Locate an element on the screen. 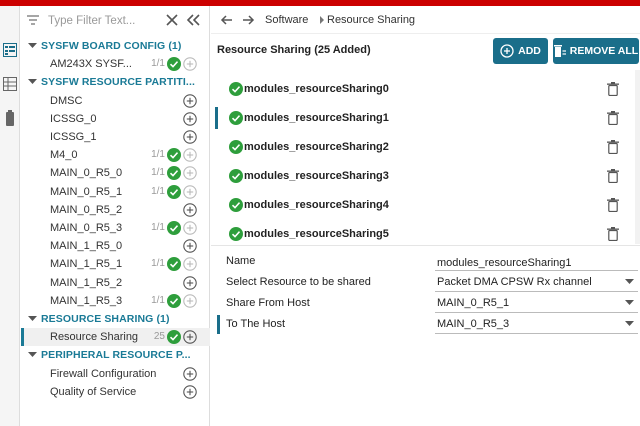 Image resolution: width=640 pixels, height=426 pixels. instance-row: modules_resourceSharing2 is located at coordinates (421, 146).